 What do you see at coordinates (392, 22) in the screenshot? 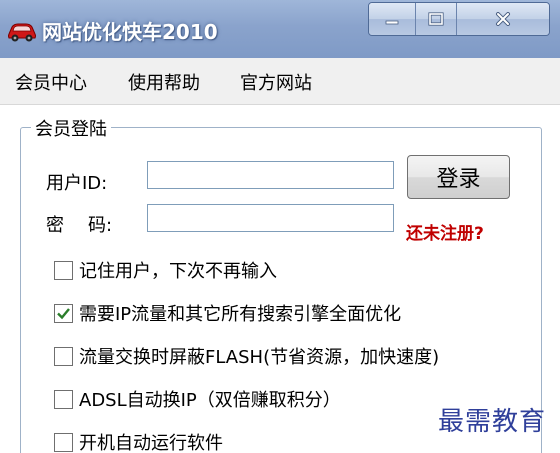
I see `minimize-icon` at bounding box center [392, 22].